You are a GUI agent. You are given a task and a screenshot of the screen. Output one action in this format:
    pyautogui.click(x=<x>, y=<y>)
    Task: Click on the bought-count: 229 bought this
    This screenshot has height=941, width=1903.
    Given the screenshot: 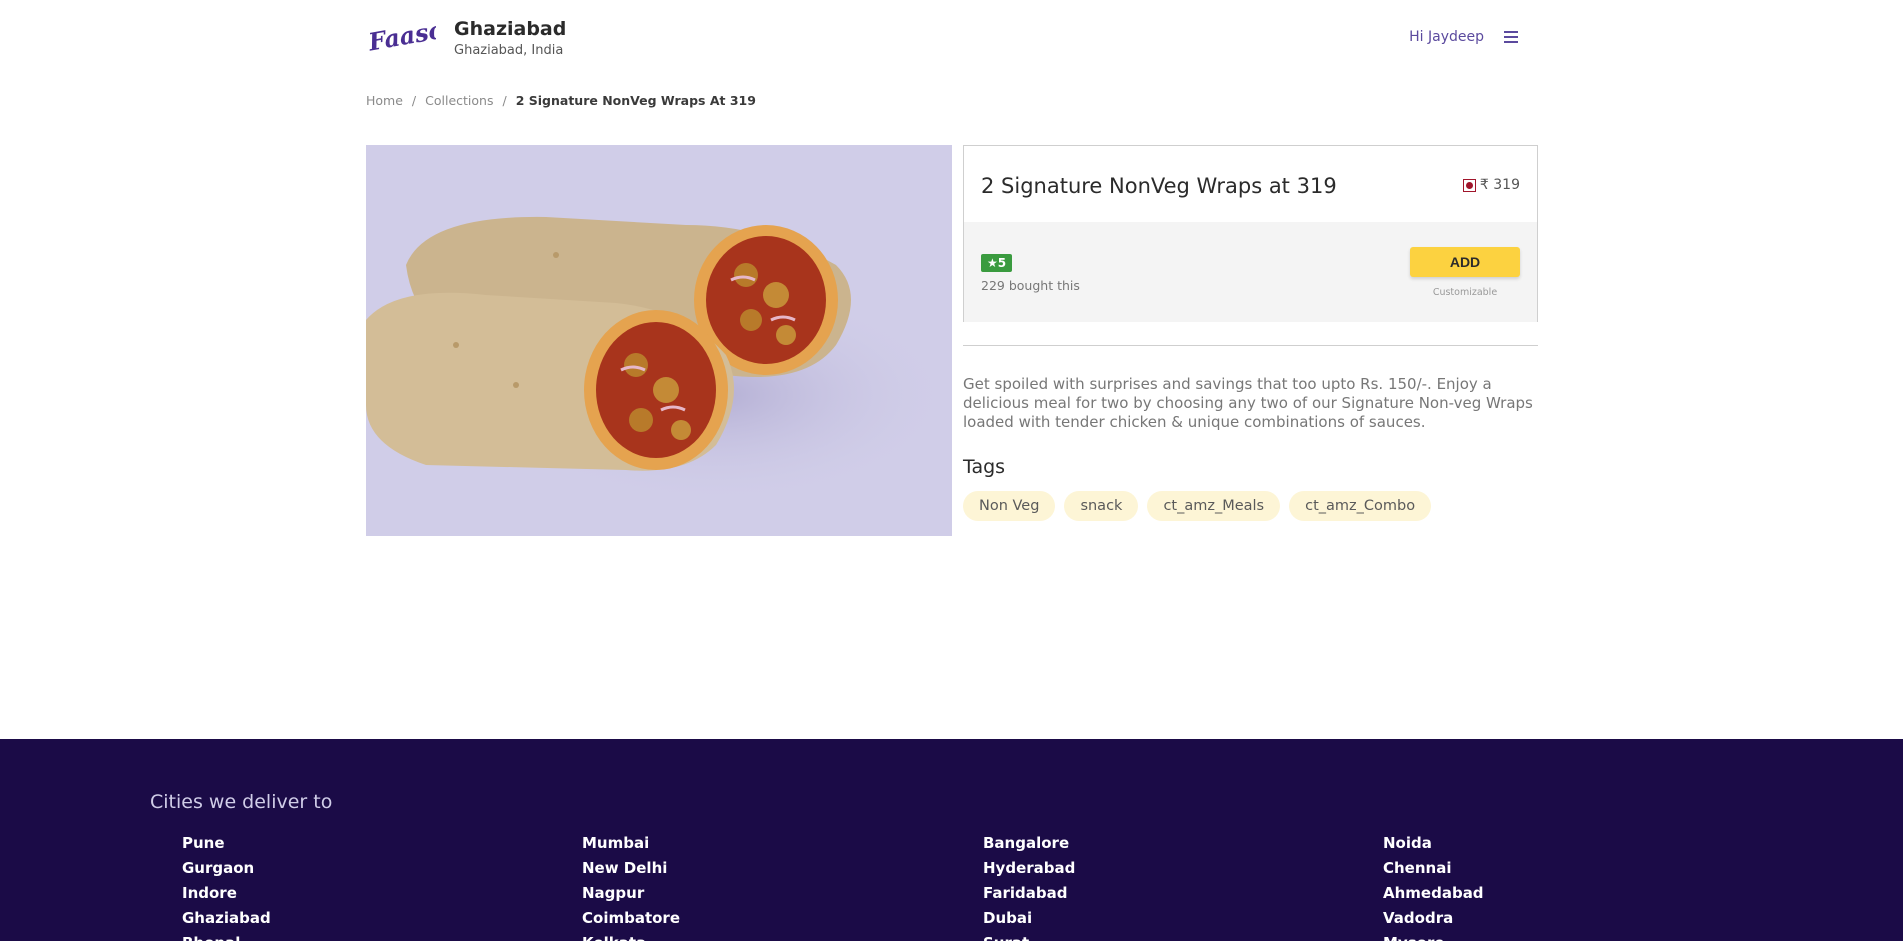 What is the action you would take?
    pyautogui.click(x=1030, y=285)
    